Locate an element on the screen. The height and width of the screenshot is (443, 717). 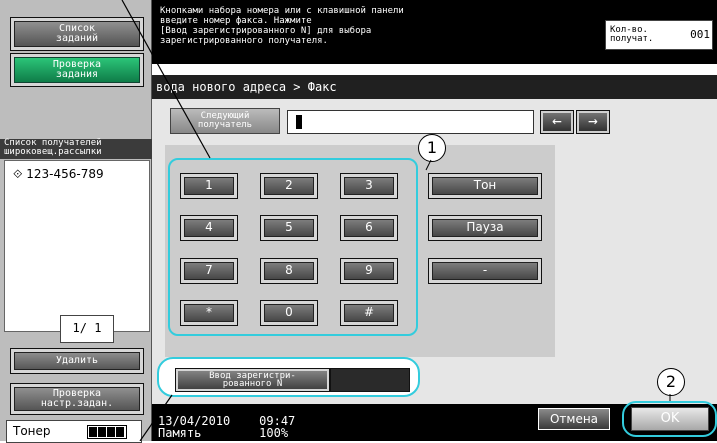
breadcrumb: вода нового адреса > Факс is located at coordinates (434, 87).